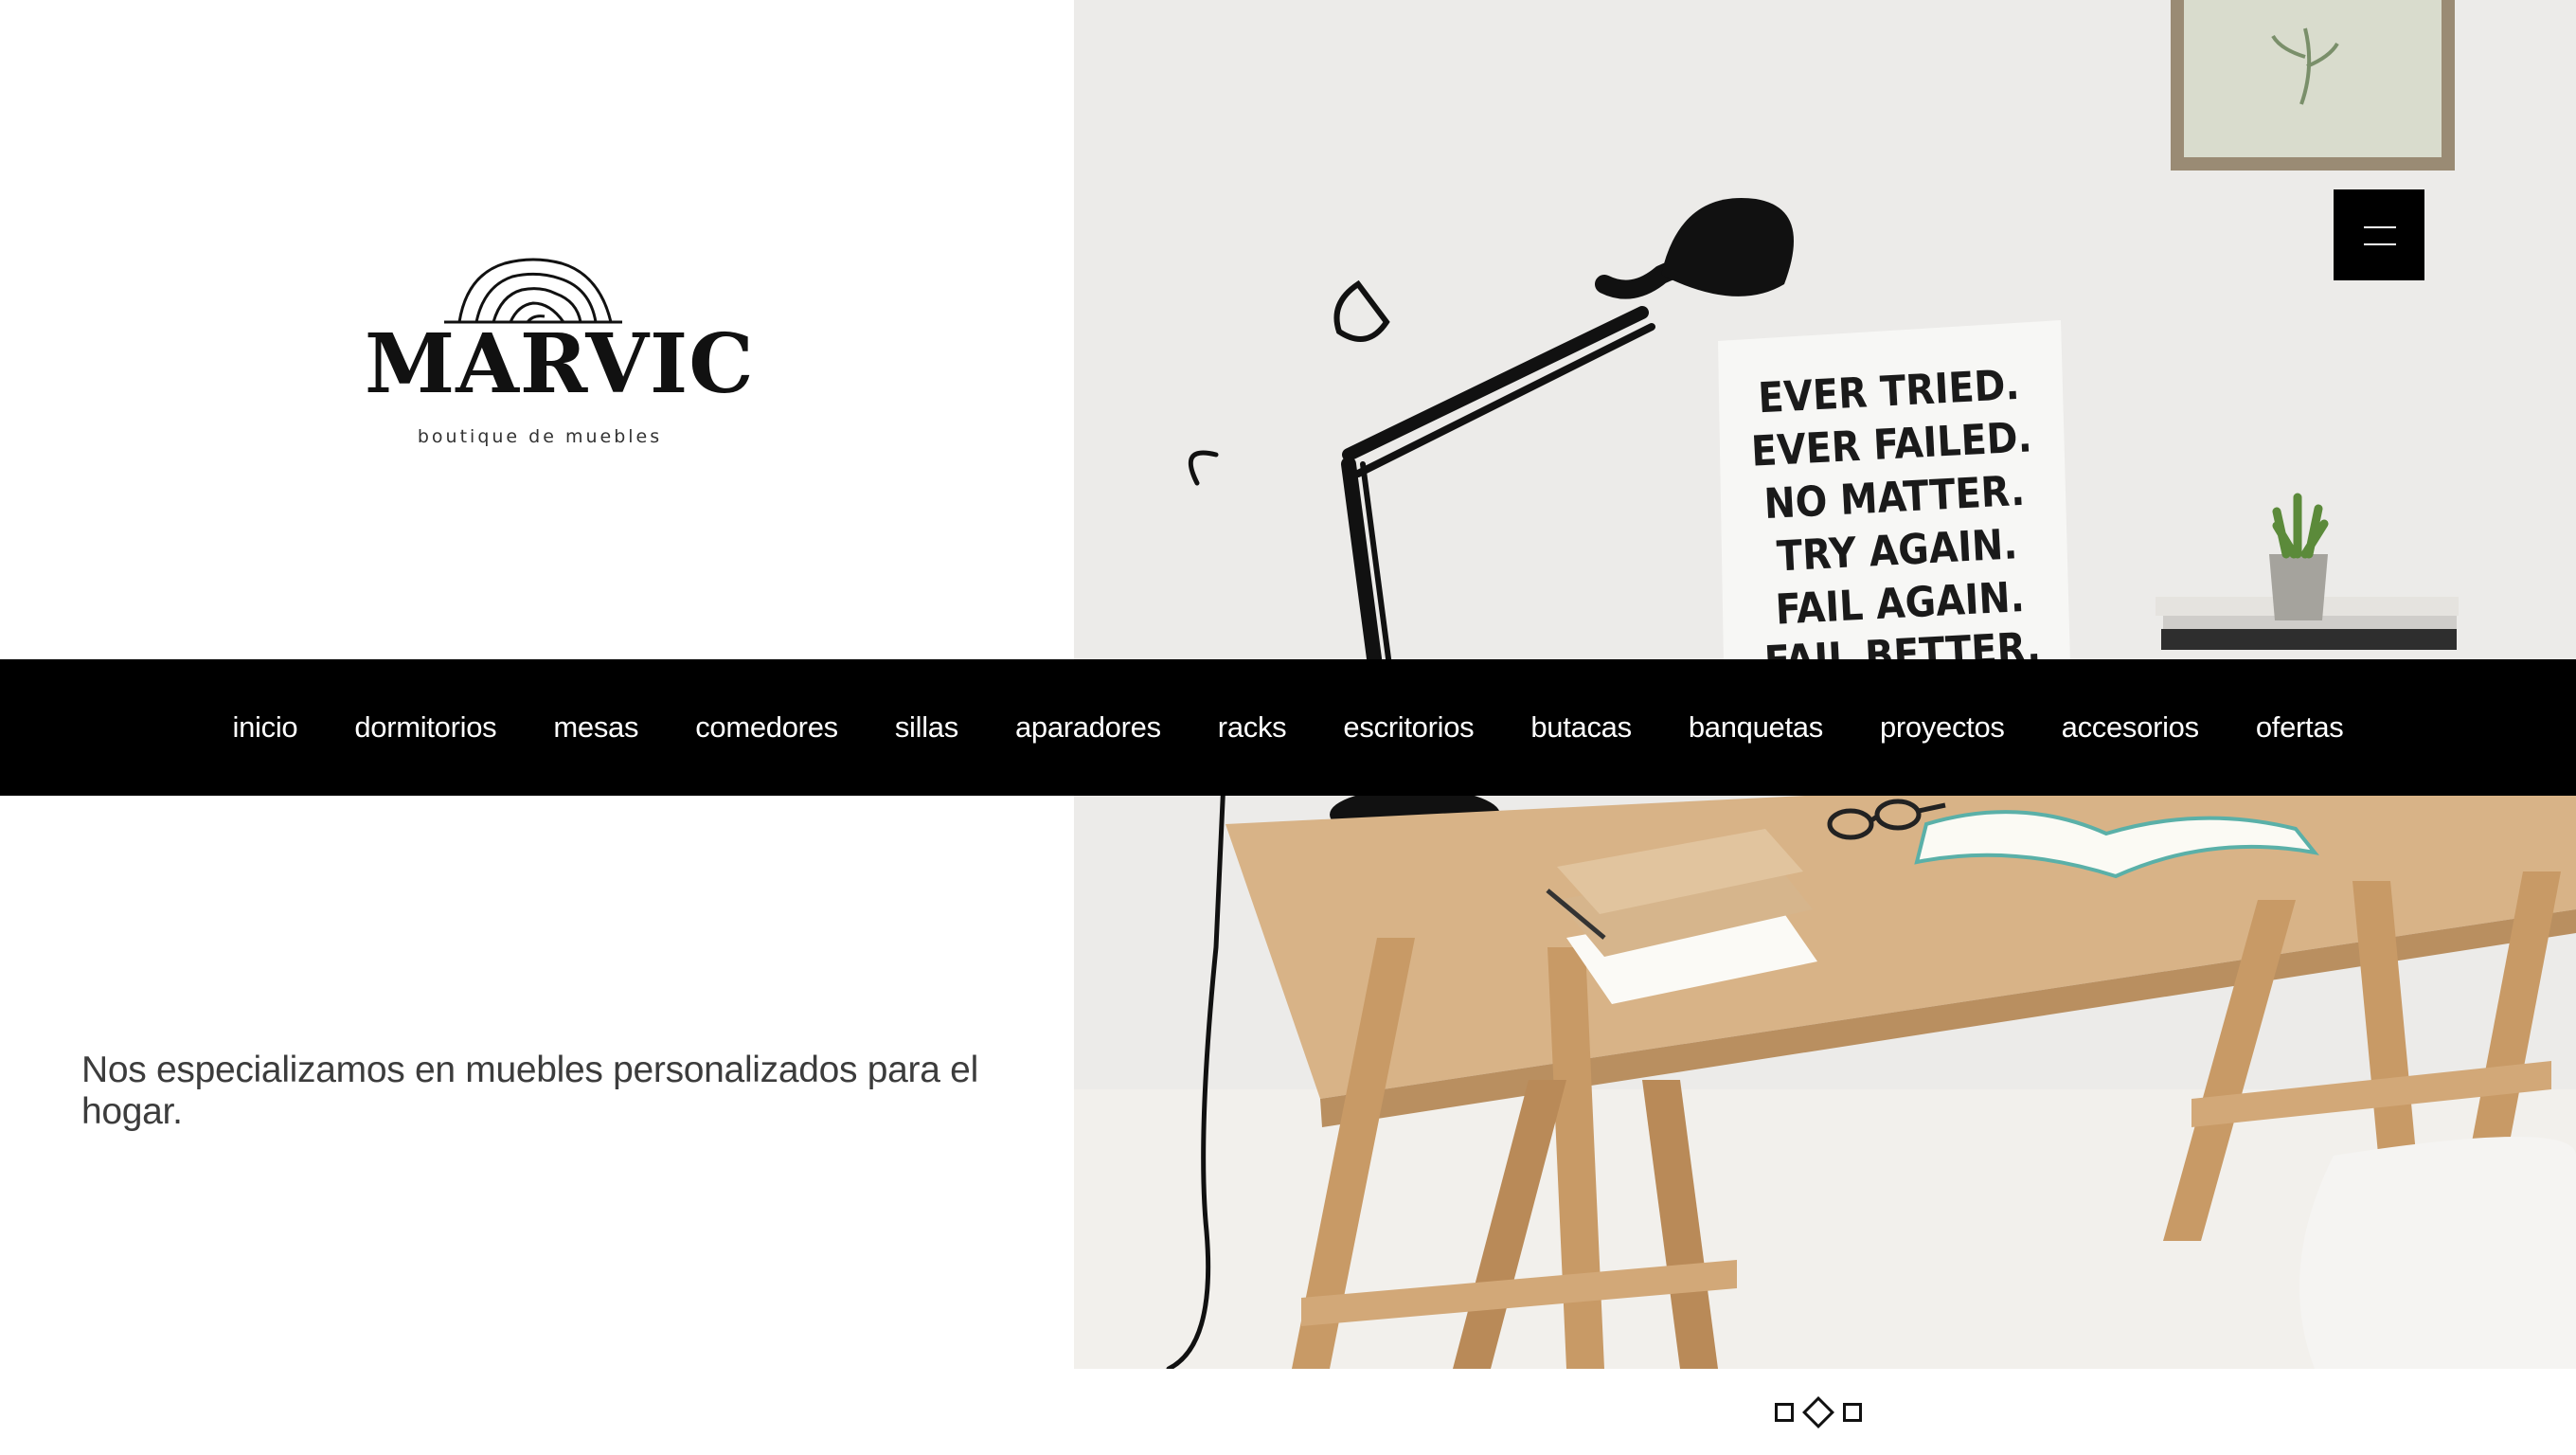  What do you see at coordinates (1581, 727) in the screenshot?
I see `nav-item-butacas: butacas` at bounding box center [1581, 727].